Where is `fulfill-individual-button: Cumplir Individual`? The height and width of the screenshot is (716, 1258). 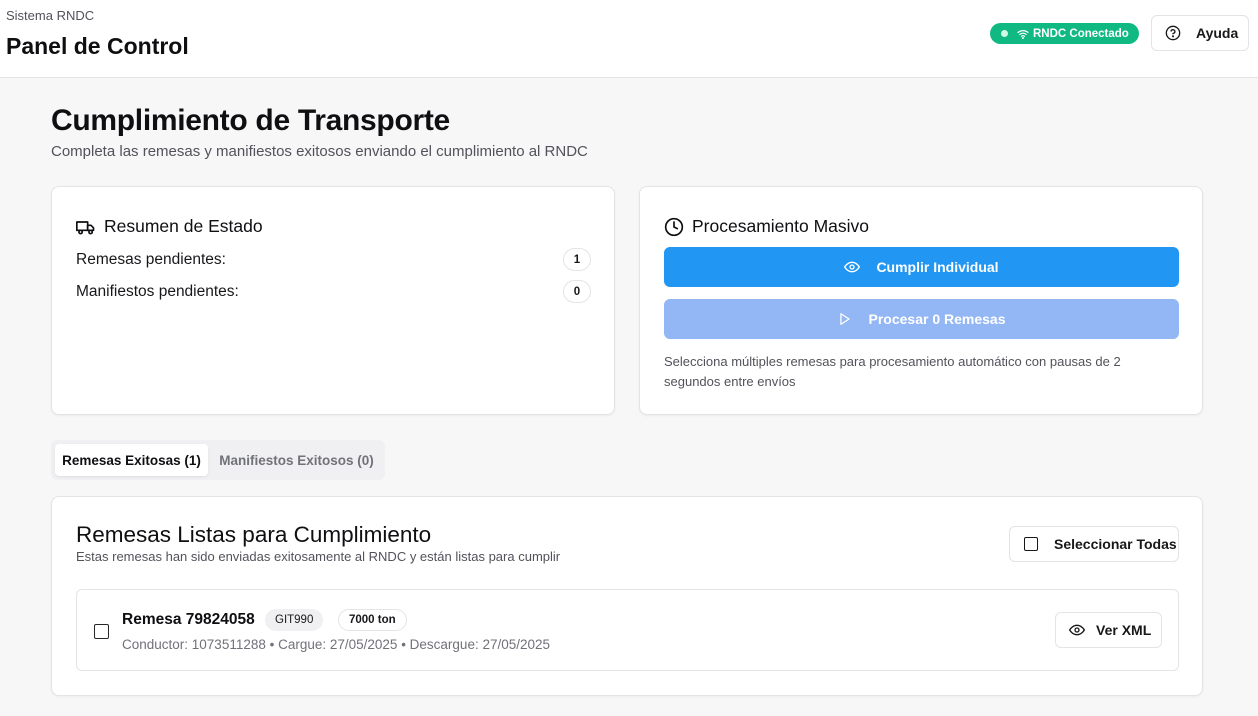
fulfill-individual-button: Cumplir Individual is located at coordinates (921, 267).